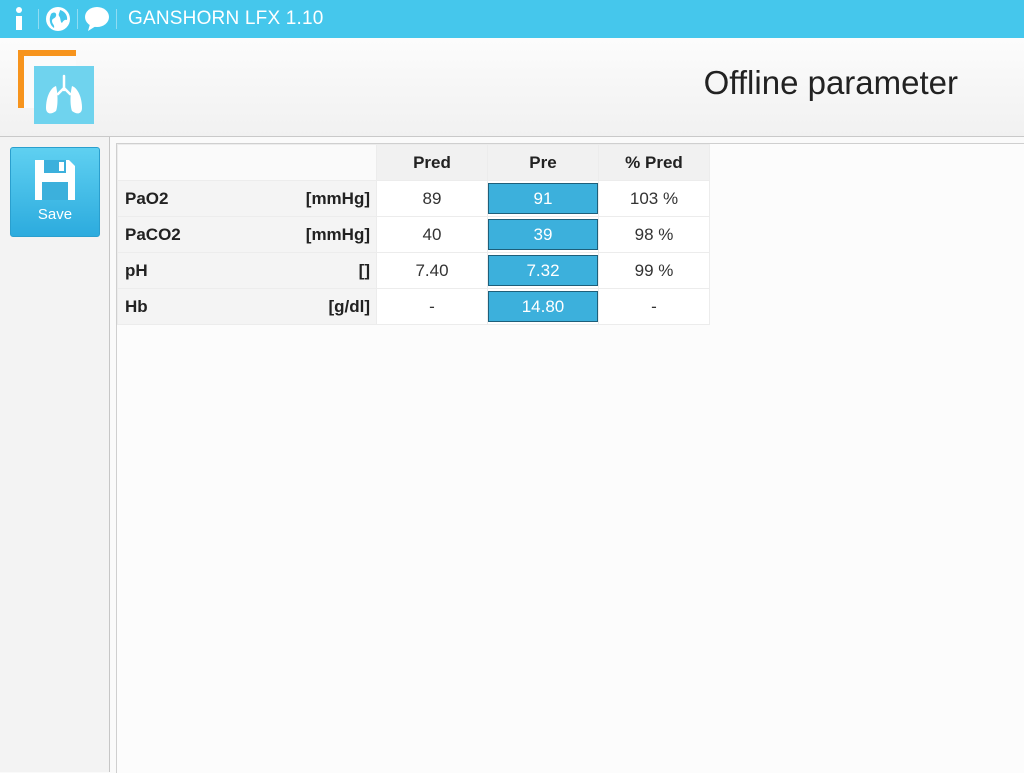 The height and width of the screenshot is (773, 1024). I want to click on pre-value-input: 7.32, so click(543, 270).